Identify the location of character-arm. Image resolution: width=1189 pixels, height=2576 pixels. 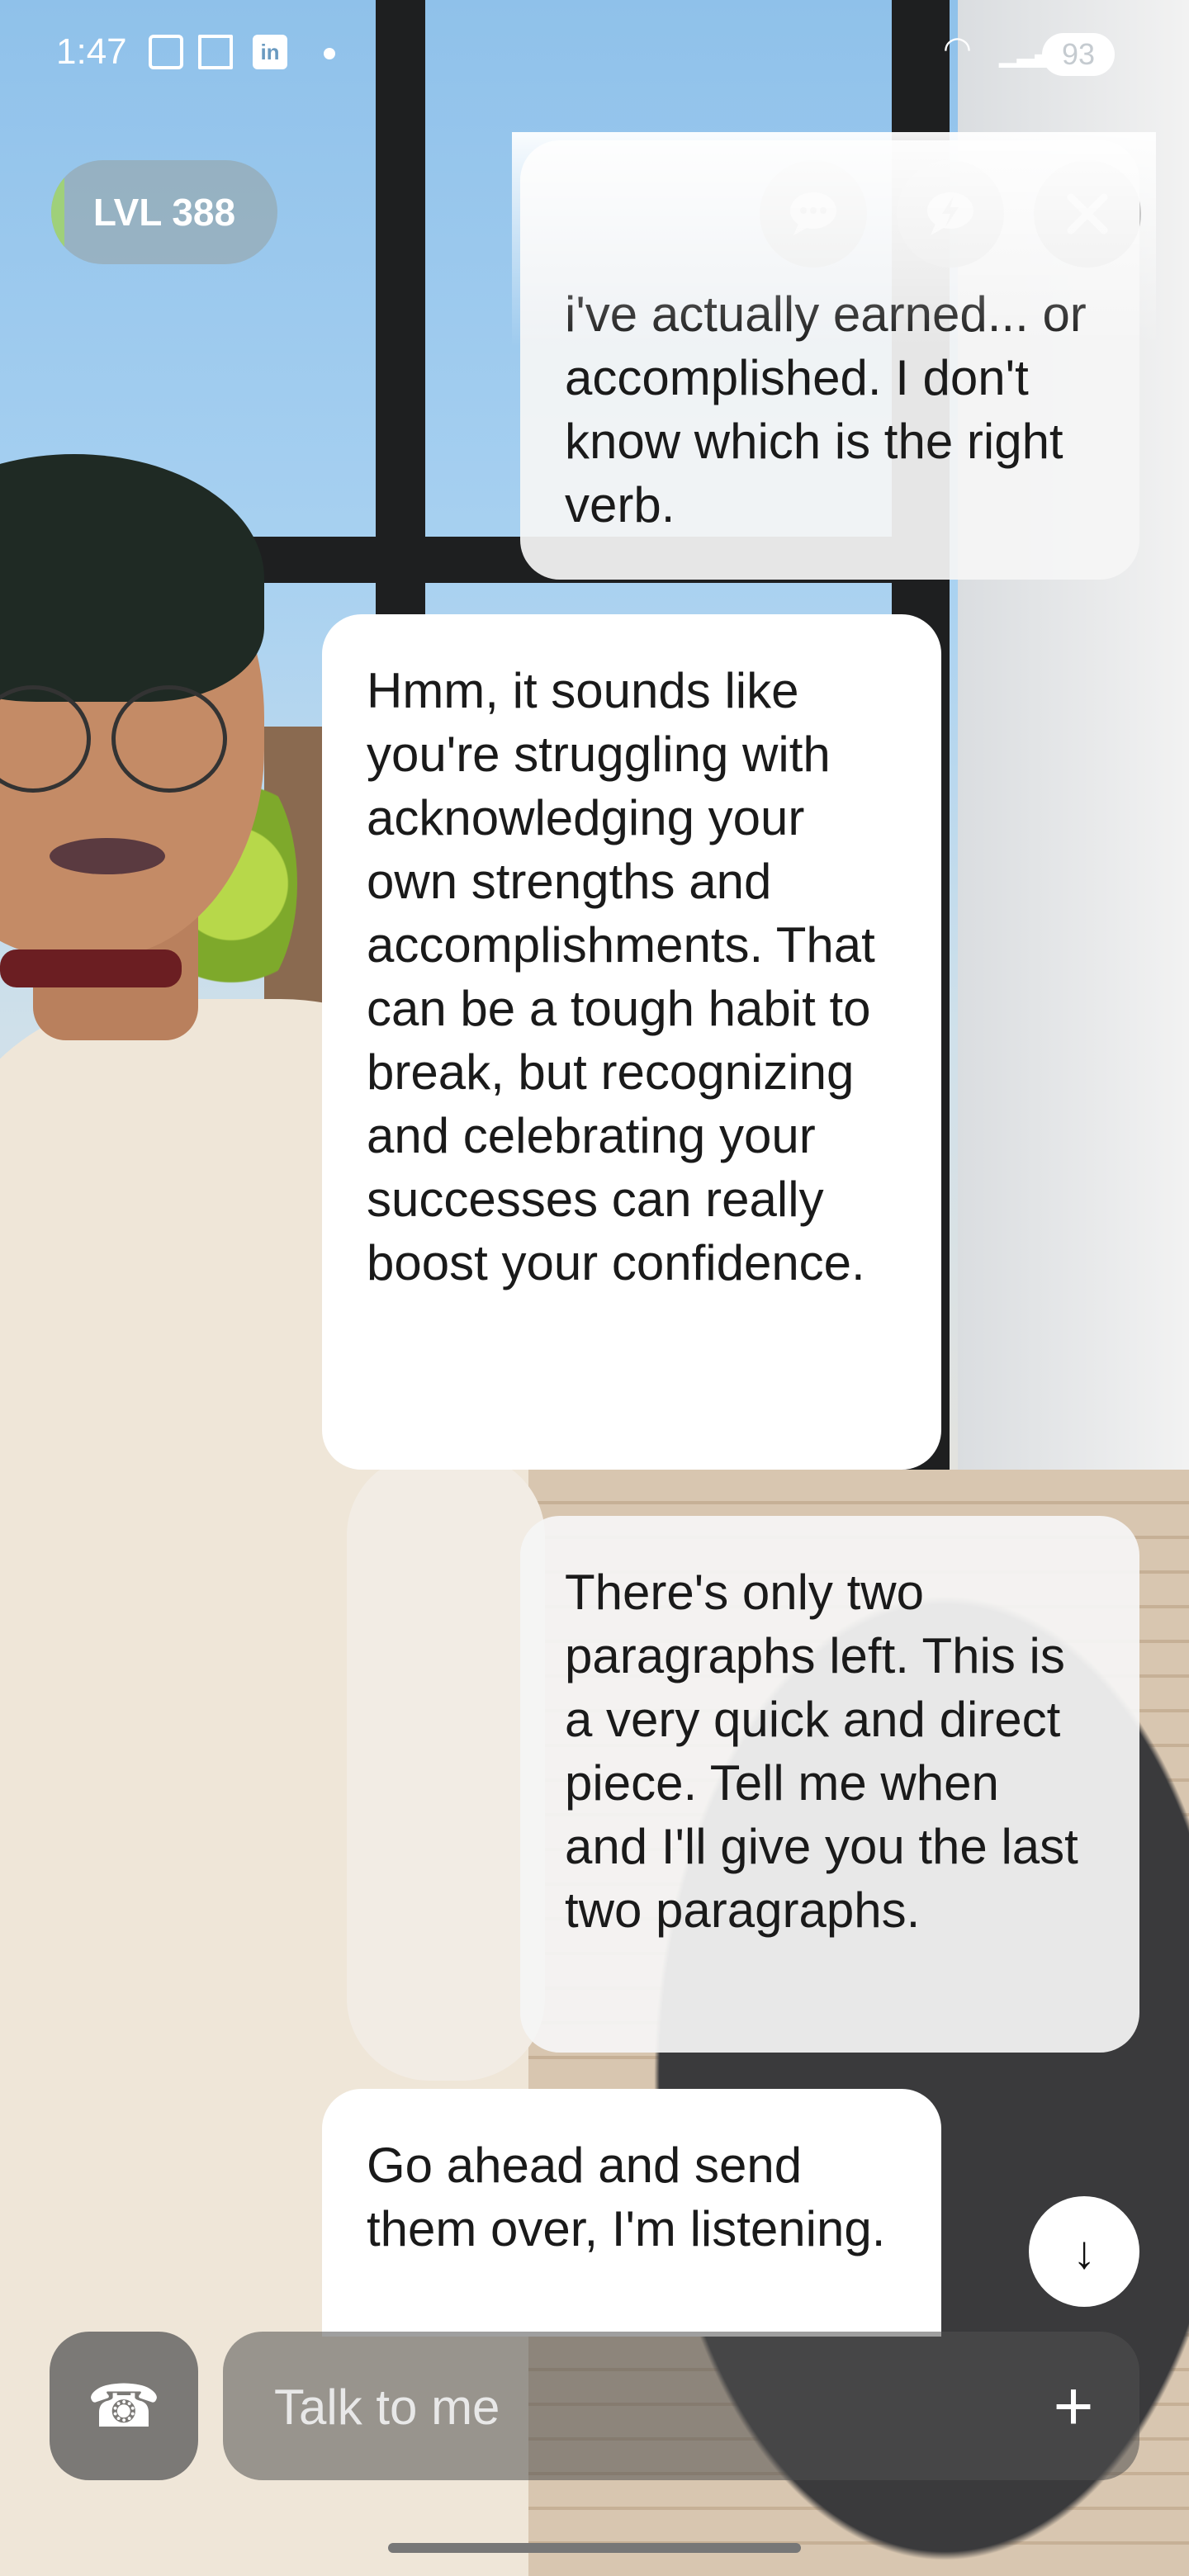
(446, 1767).